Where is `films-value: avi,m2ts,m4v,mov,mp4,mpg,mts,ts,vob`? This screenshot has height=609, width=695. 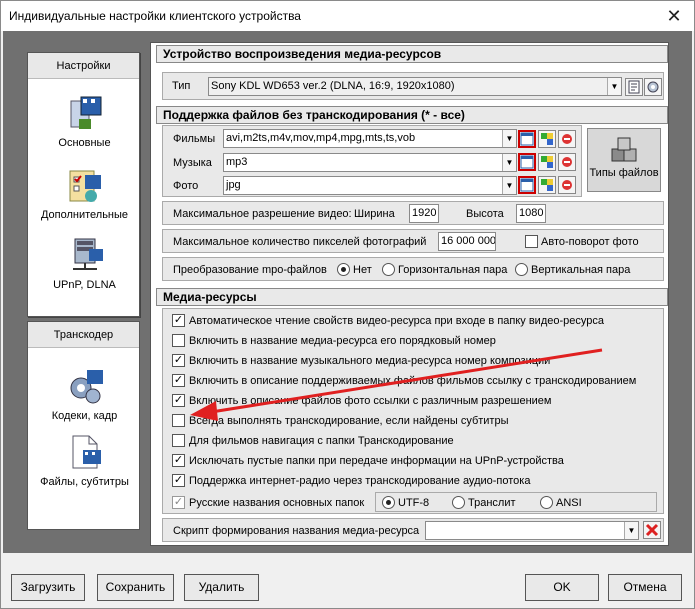
films-value: avi,m2ts,m4v,mov,mp4,mpg,mts,ts,vob is located at coordinates (321, 138).